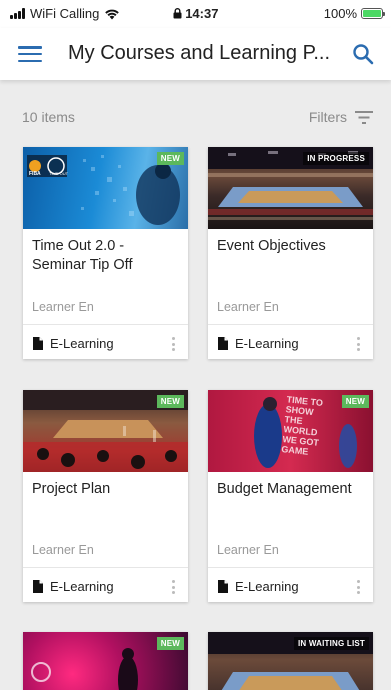 The width and height of the screenshot is (391, 690). I want to click on status-time: 14:37, so click(202, 13).